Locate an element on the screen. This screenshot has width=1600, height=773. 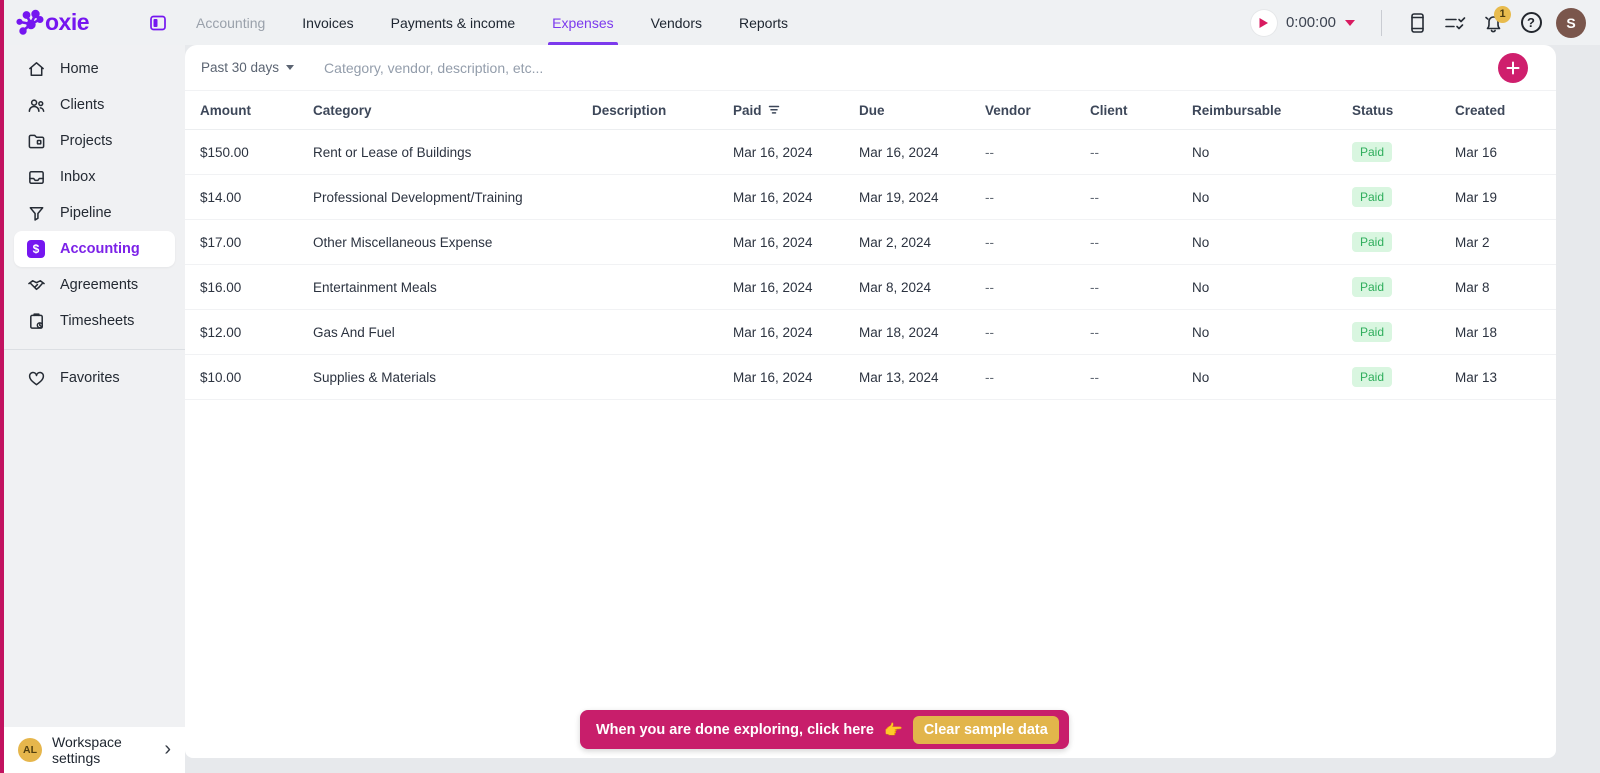
sidebar-item-home: Home is located at coordinates (94, 69).